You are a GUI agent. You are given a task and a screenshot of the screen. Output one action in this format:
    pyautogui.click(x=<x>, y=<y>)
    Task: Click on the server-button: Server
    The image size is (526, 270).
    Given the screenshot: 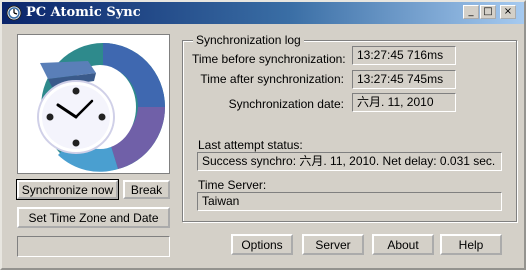 What is the action you would take?
    pyautogui.click(x=333, y=244)
    